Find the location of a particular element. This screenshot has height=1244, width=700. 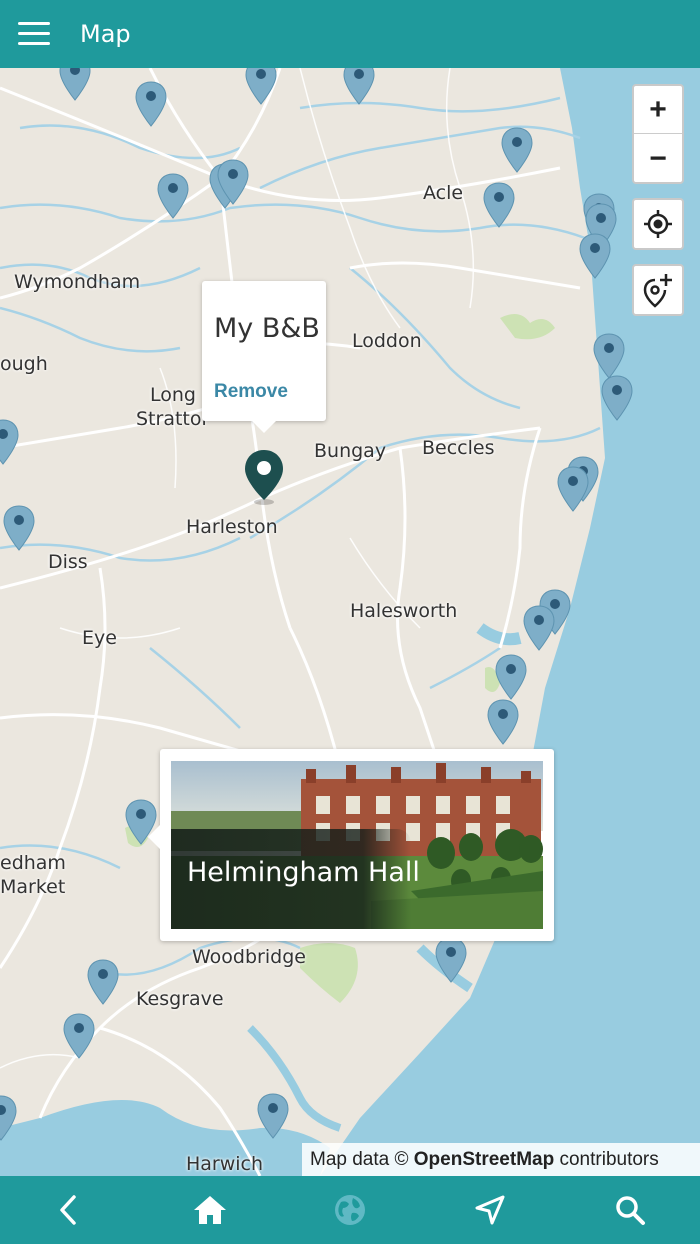

town-label-diss: Diss is located at coordinates (68, 562).